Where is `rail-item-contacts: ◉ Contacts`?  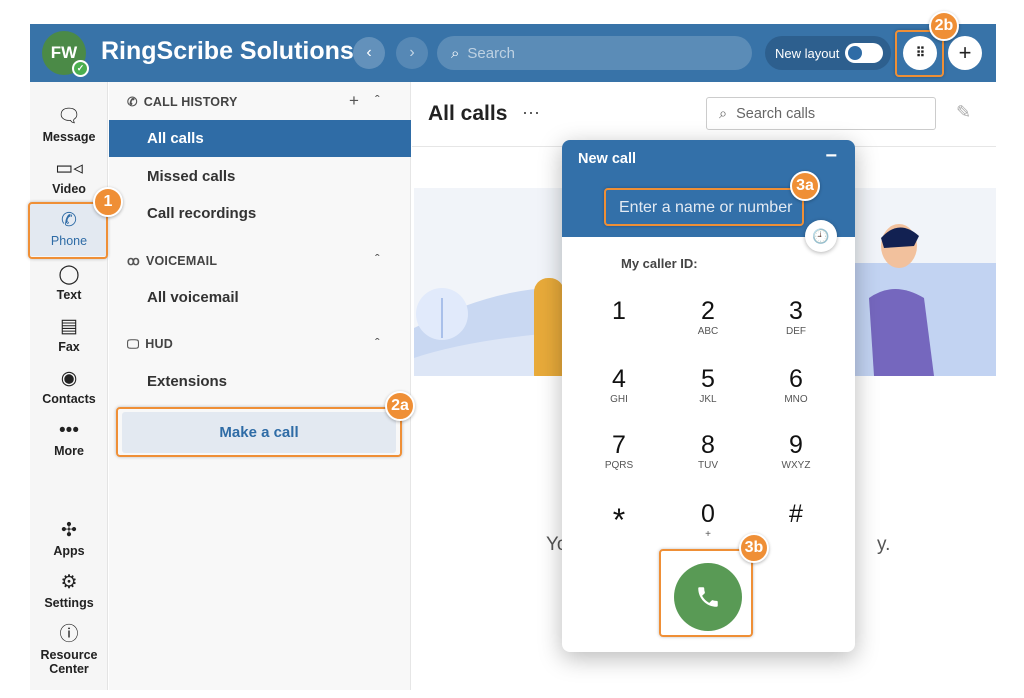 rail-item-contacts: ◉ Contacts is located at coordinates (69, 387).